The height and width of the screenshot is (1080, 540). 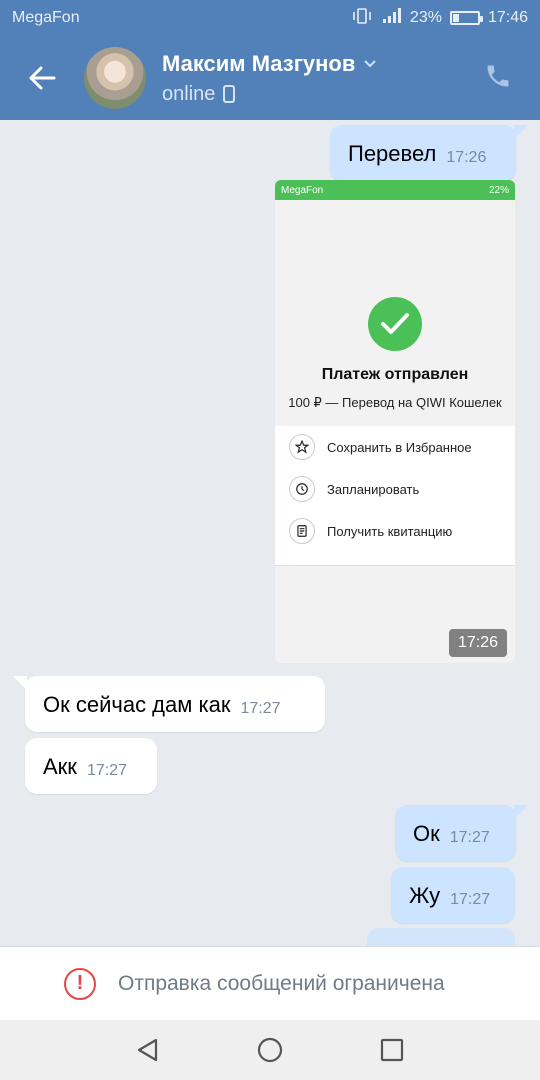 I want to click on mobile-icon, so click(x=229, y=94).